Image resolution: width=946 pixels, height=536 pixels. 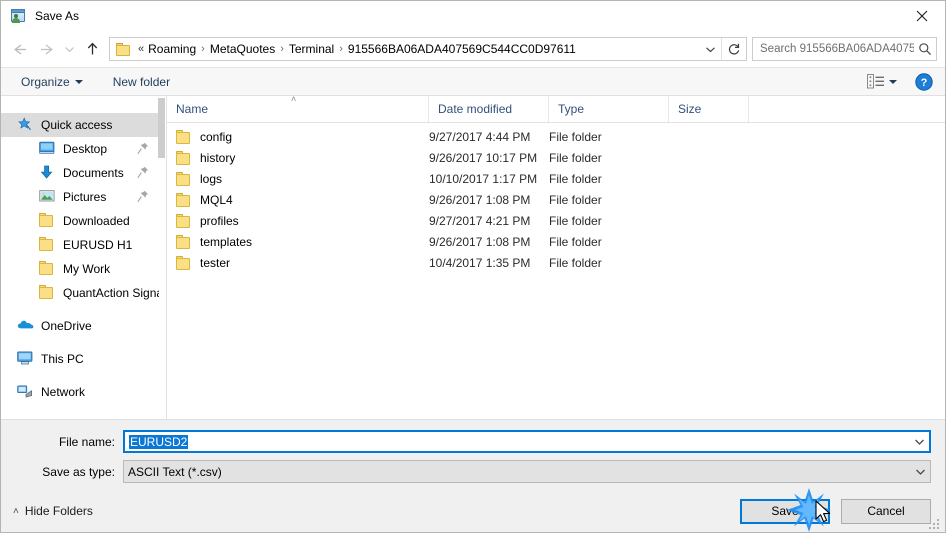 I want to click on table-row: tester 10/4/2017 1:35 PM File folder, so click(x=556, y=262).